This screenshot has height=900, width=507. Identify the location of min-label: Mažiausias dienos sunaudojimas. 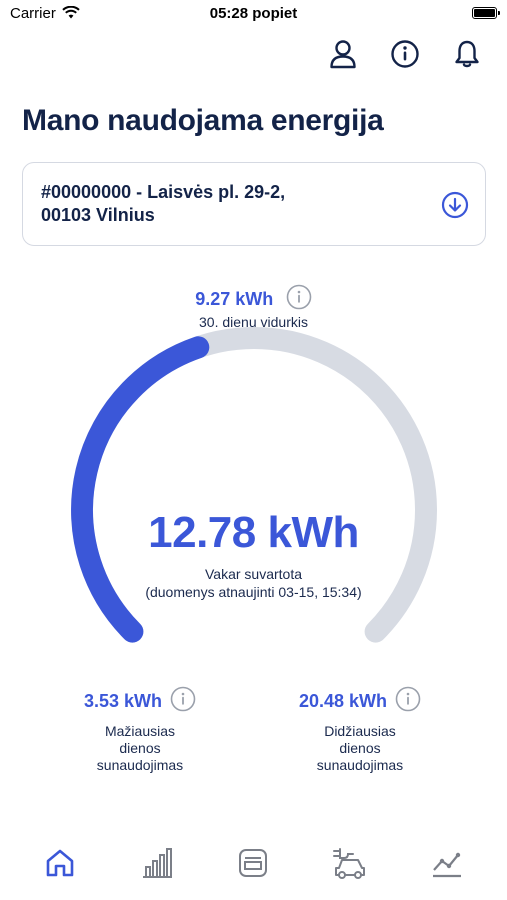
(140, 748).